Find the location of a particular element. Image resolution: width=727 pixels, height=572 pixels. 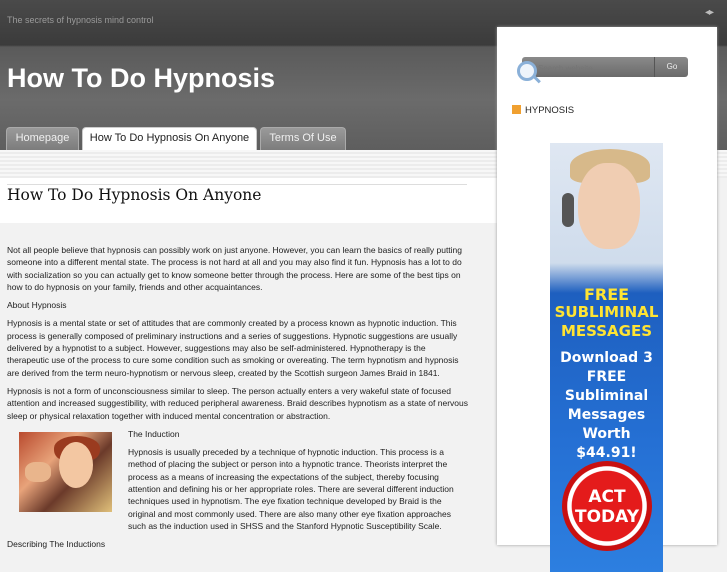

nav-arrows-icon: ◂▸ is located at coordinates (709, 12).